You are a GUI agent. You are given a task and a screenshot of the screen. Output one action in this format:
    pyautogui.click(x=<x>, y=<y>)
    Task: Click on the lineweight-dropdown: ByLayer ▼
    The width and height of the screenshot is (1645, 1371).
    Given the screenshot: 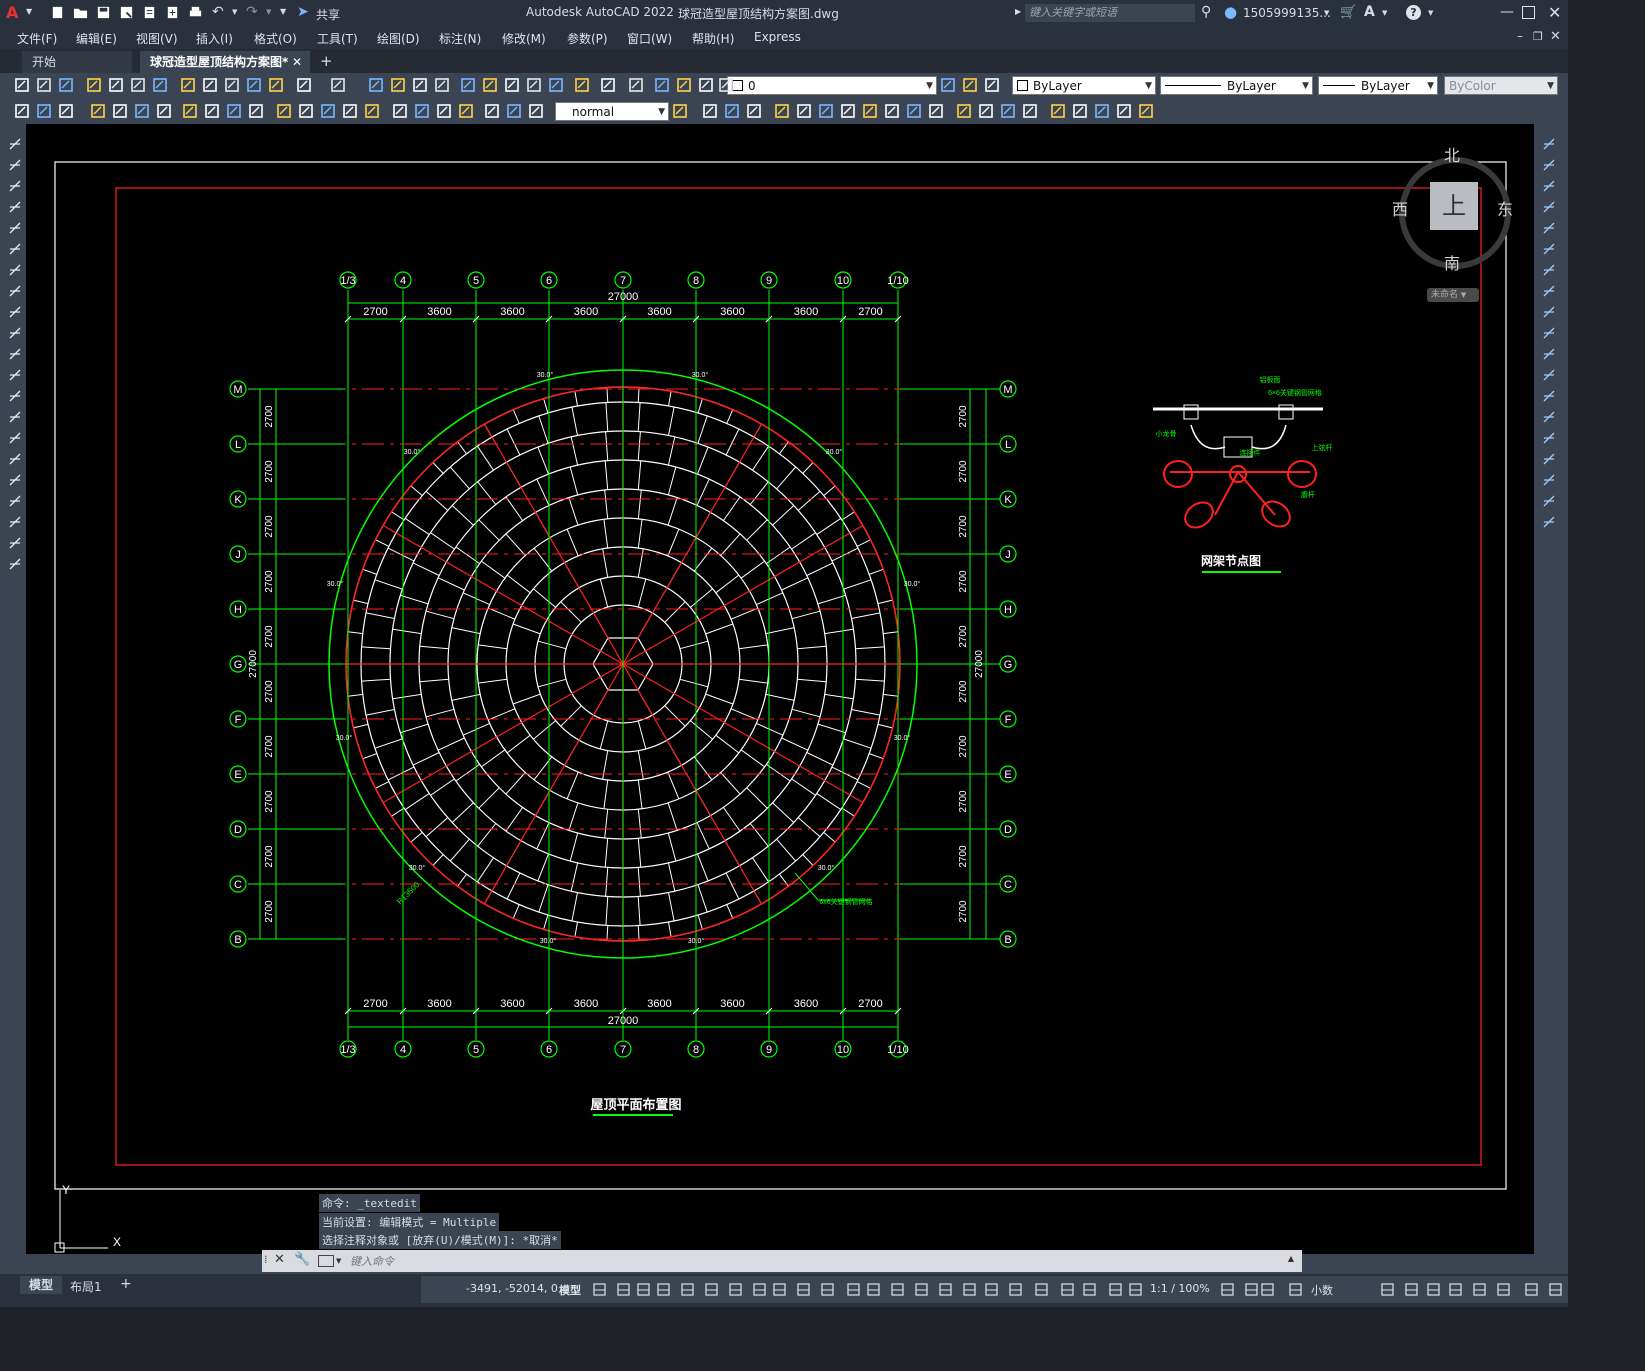 What is the action you would take?
    pyautogui.click(x=1378, y=85)
    